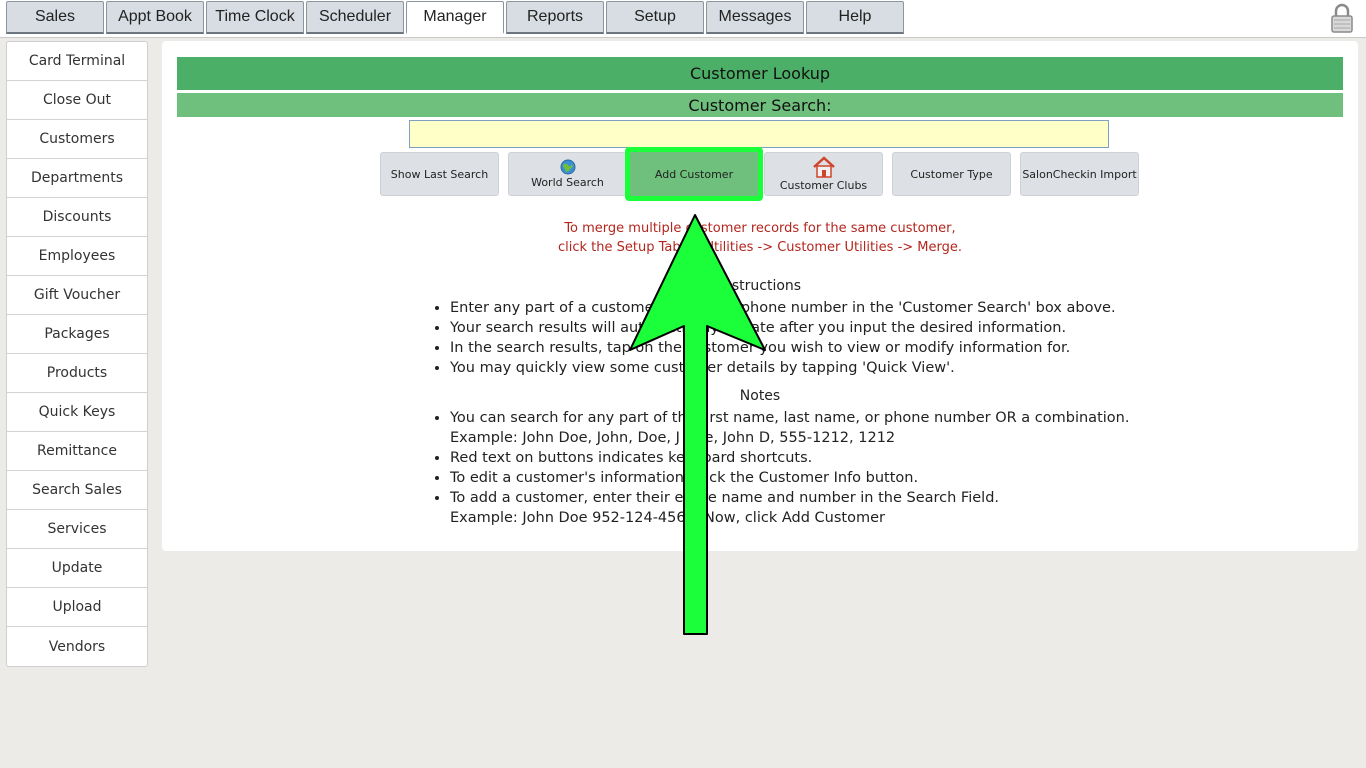 Image resolution: width=1366 pixels, height=768 pixels. What do you see at coordinates (759, 134) in the screenshot?
I see `customer-search-input` at bounding box center [759, 134].